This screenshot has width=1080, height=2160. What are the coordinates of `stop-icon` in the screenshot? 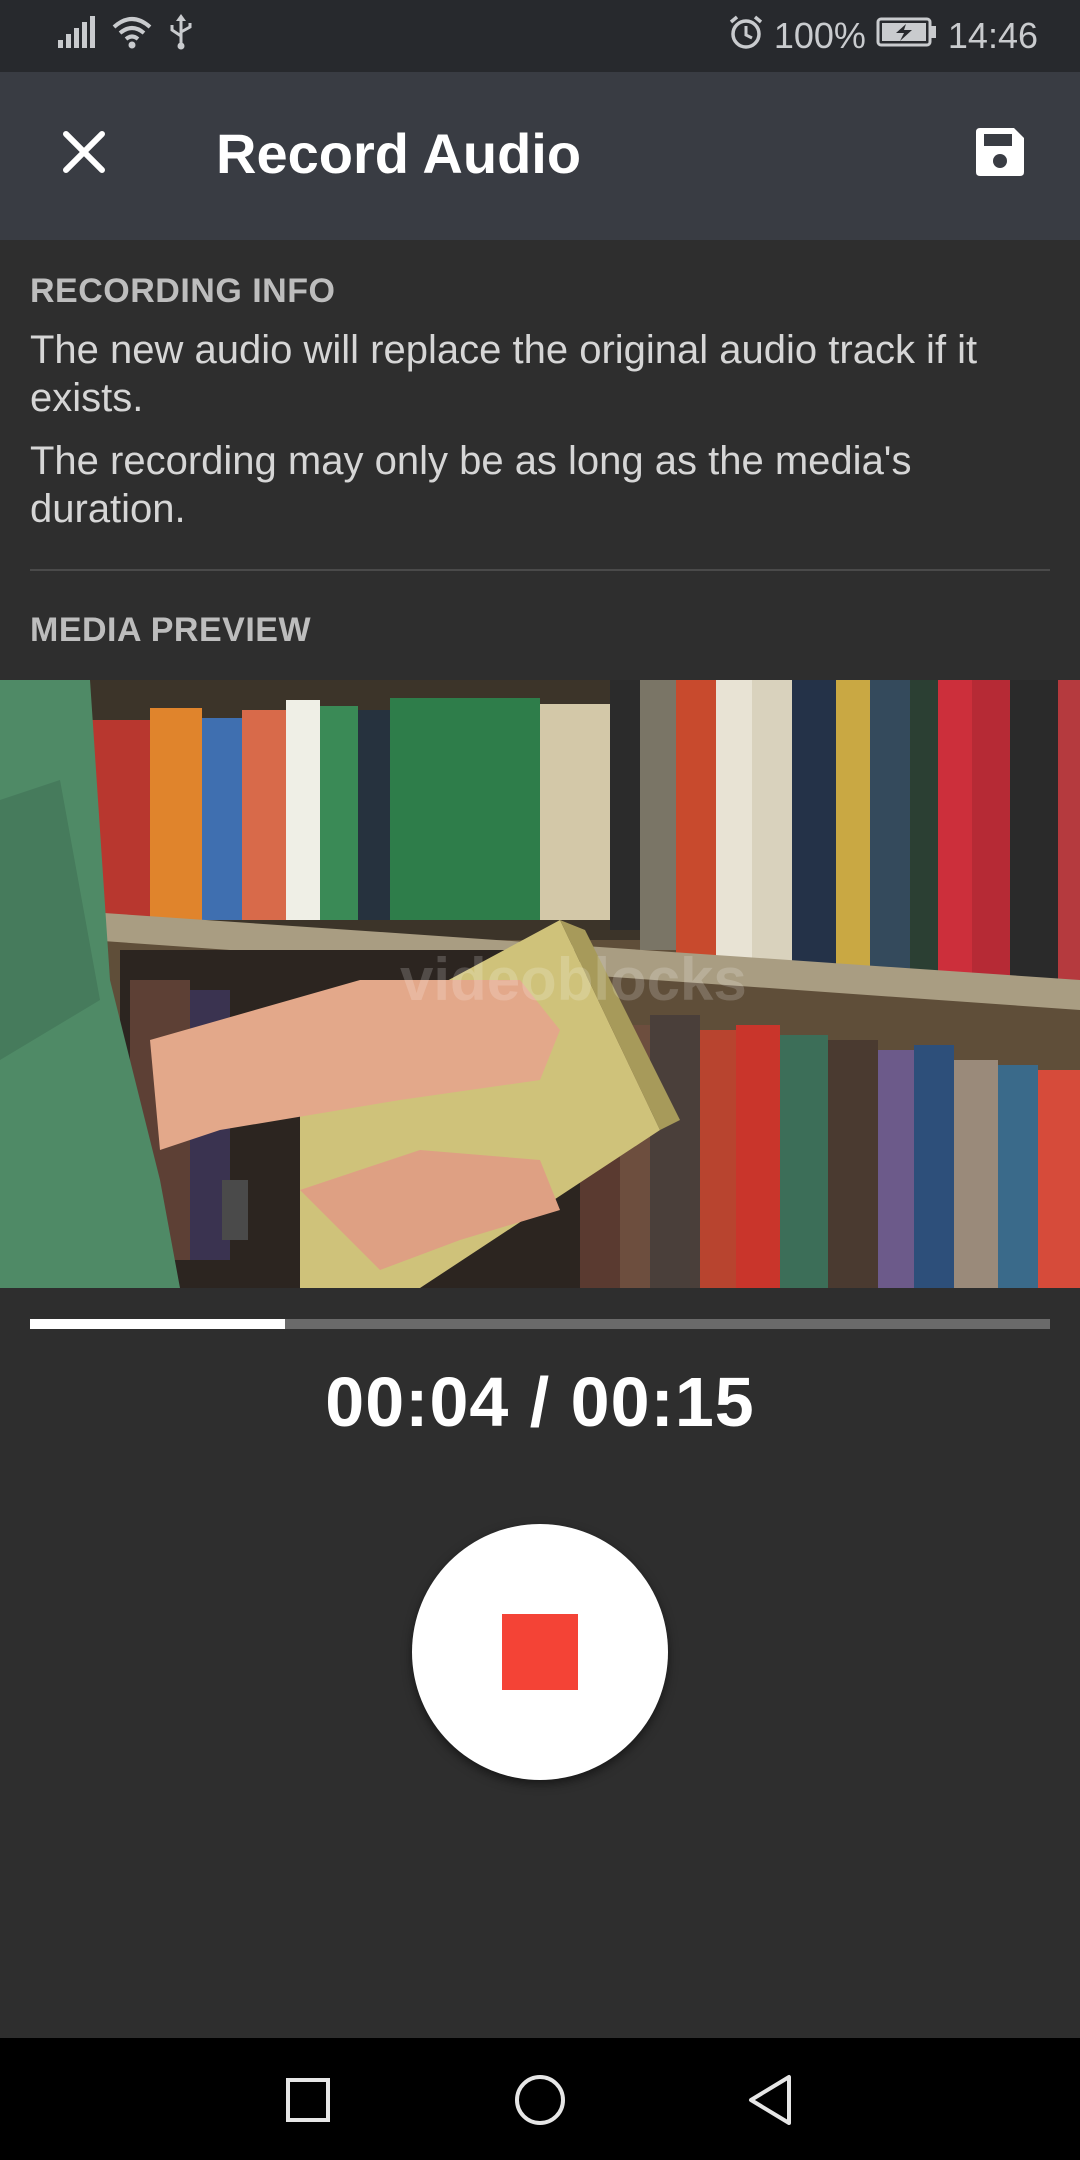 It's located at (540, 1652).